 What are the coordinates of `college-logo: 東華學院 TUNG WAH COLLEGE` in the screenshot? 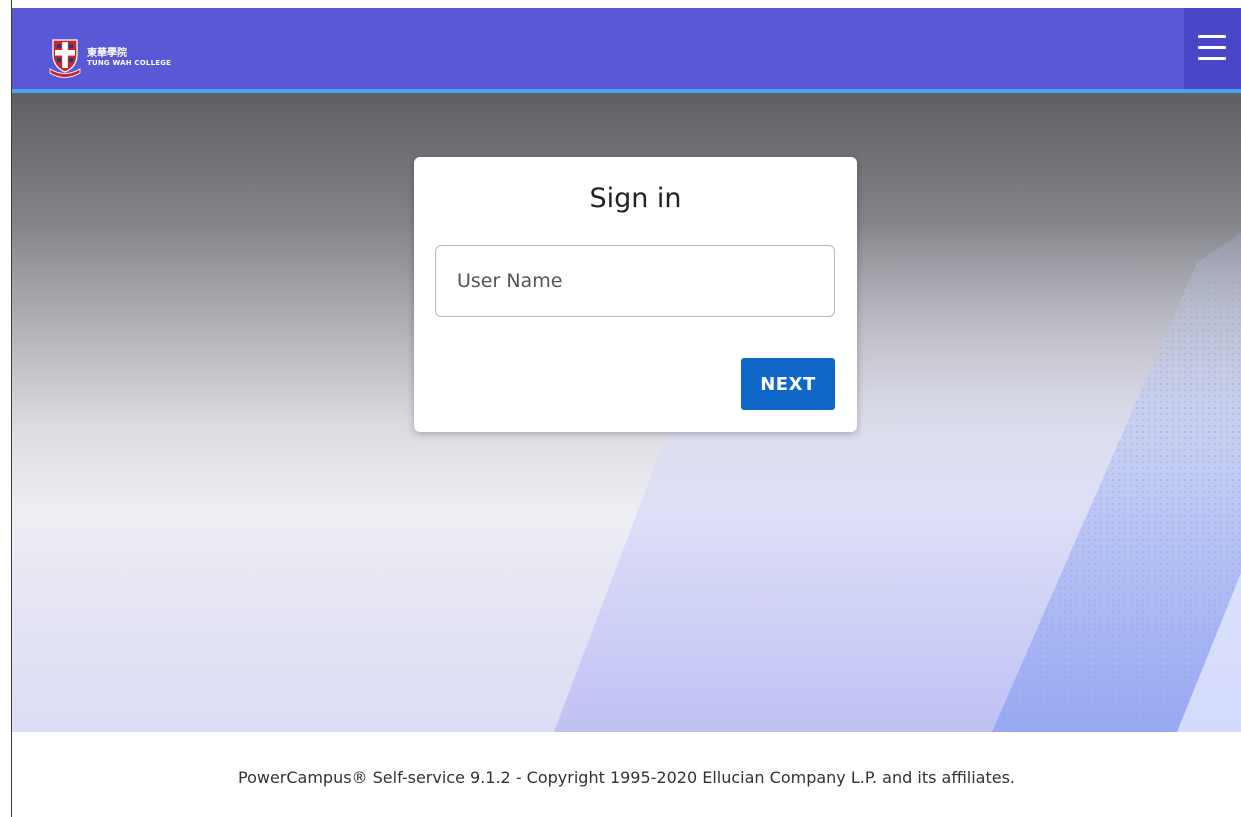 It's located at (109, 58).